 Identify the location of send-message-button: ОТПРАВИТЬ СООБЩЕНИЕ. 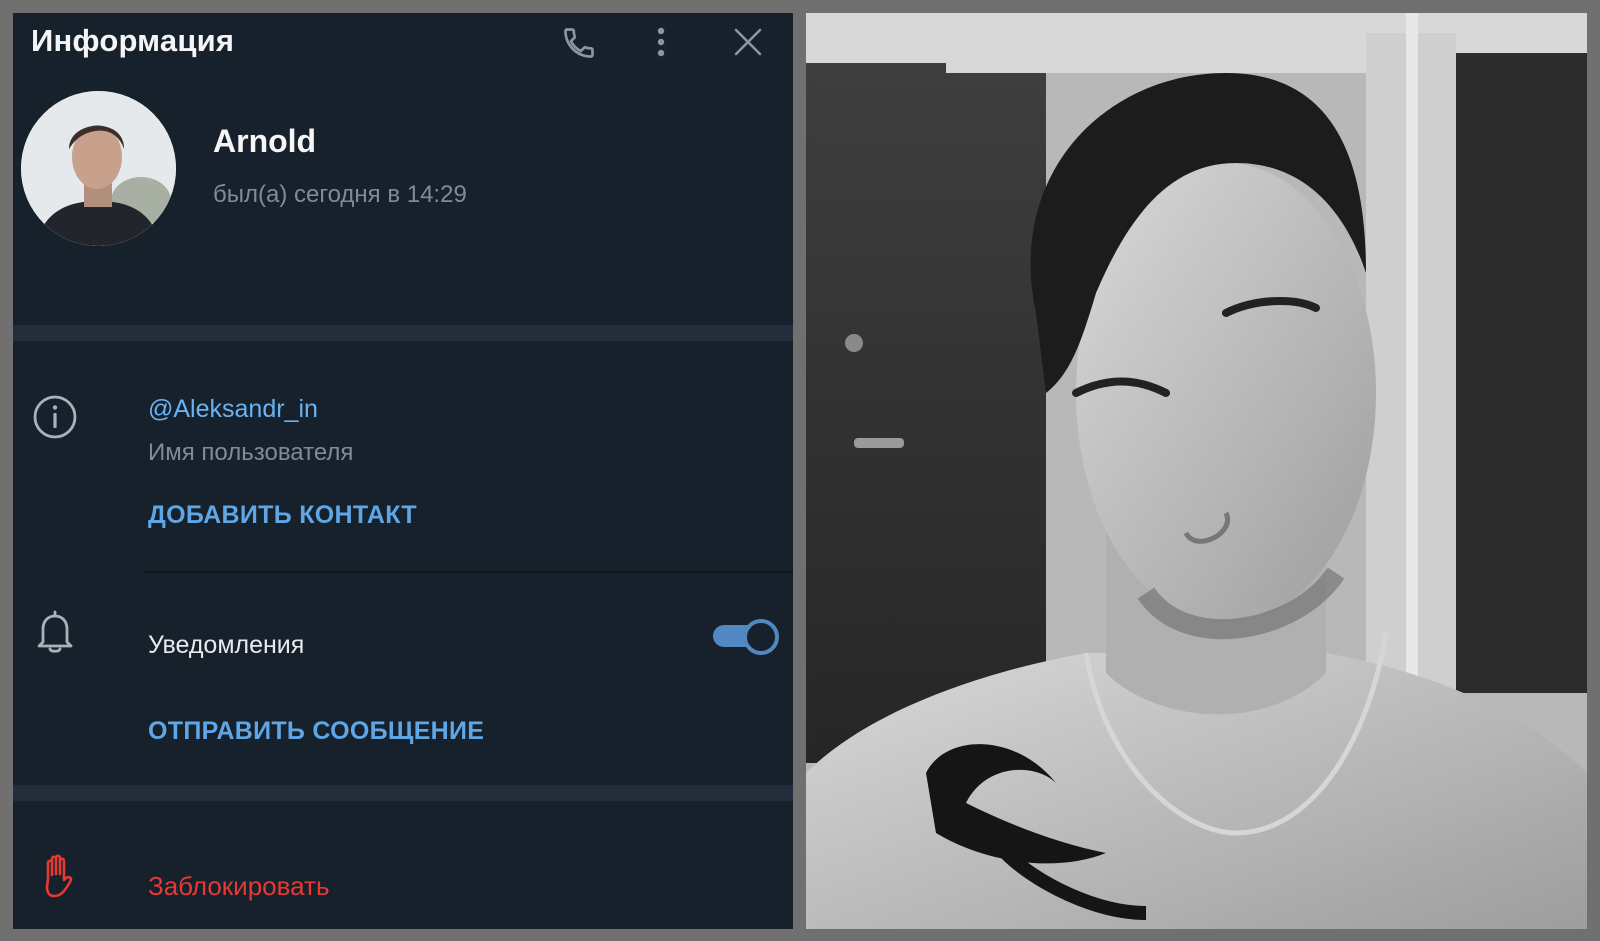
(316, 731).